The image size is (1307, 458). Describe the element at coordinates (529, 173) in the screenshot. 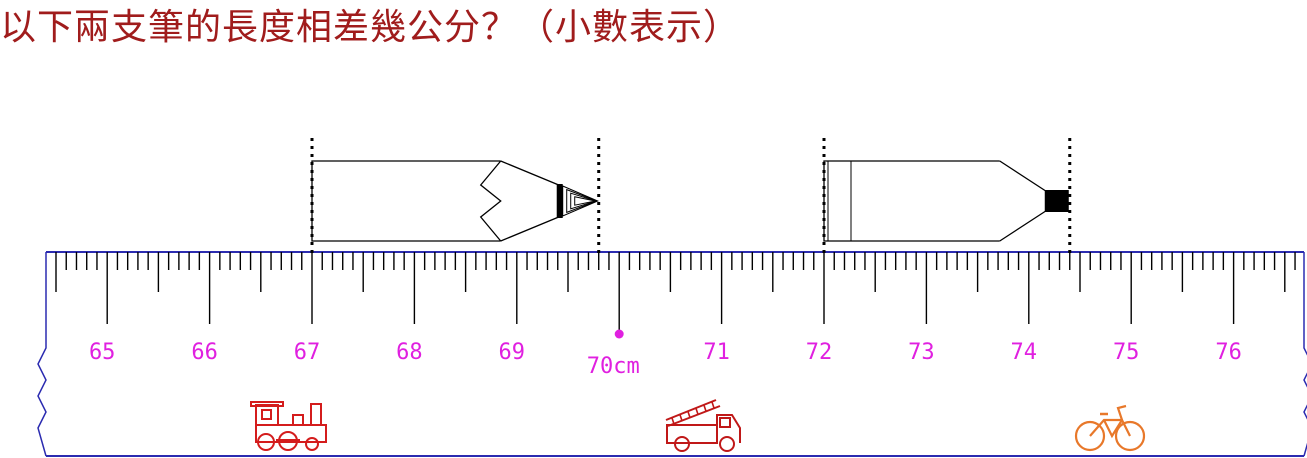

I see `pencil-cone-top` at that location.